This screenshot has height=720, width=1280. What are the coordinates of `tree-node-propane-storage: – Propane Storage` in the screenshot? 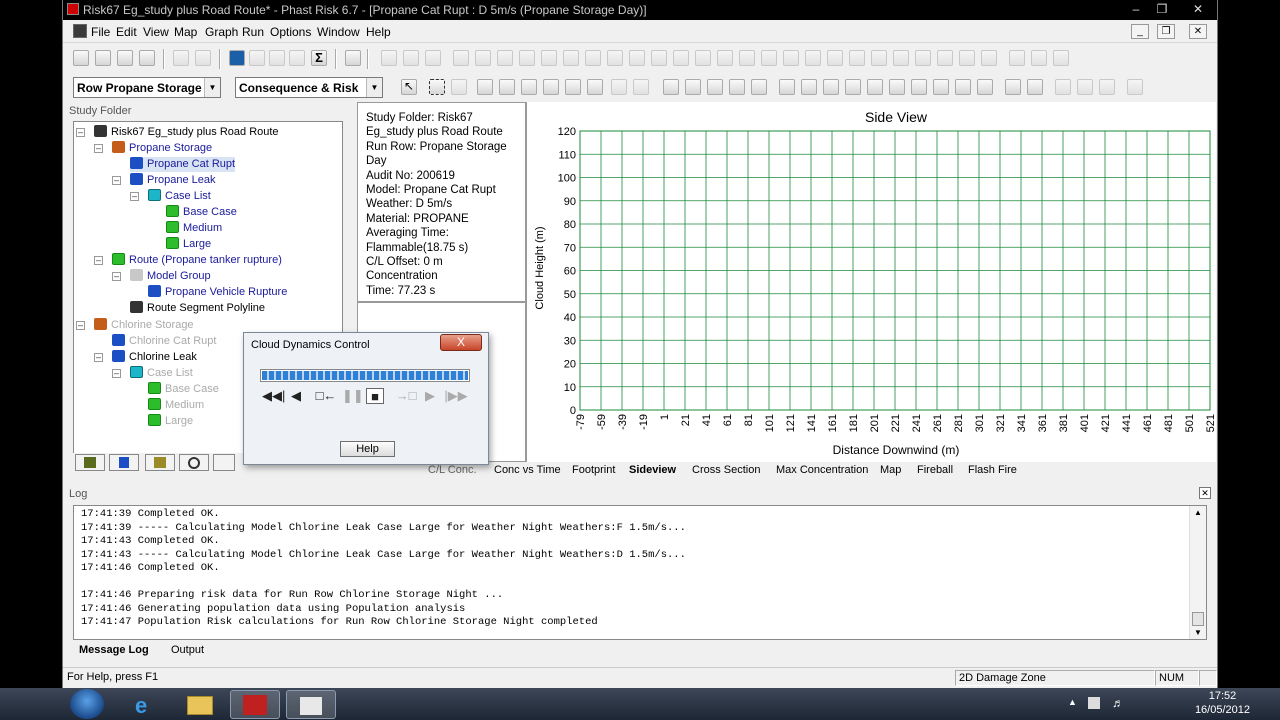 It's located at (153, 148).